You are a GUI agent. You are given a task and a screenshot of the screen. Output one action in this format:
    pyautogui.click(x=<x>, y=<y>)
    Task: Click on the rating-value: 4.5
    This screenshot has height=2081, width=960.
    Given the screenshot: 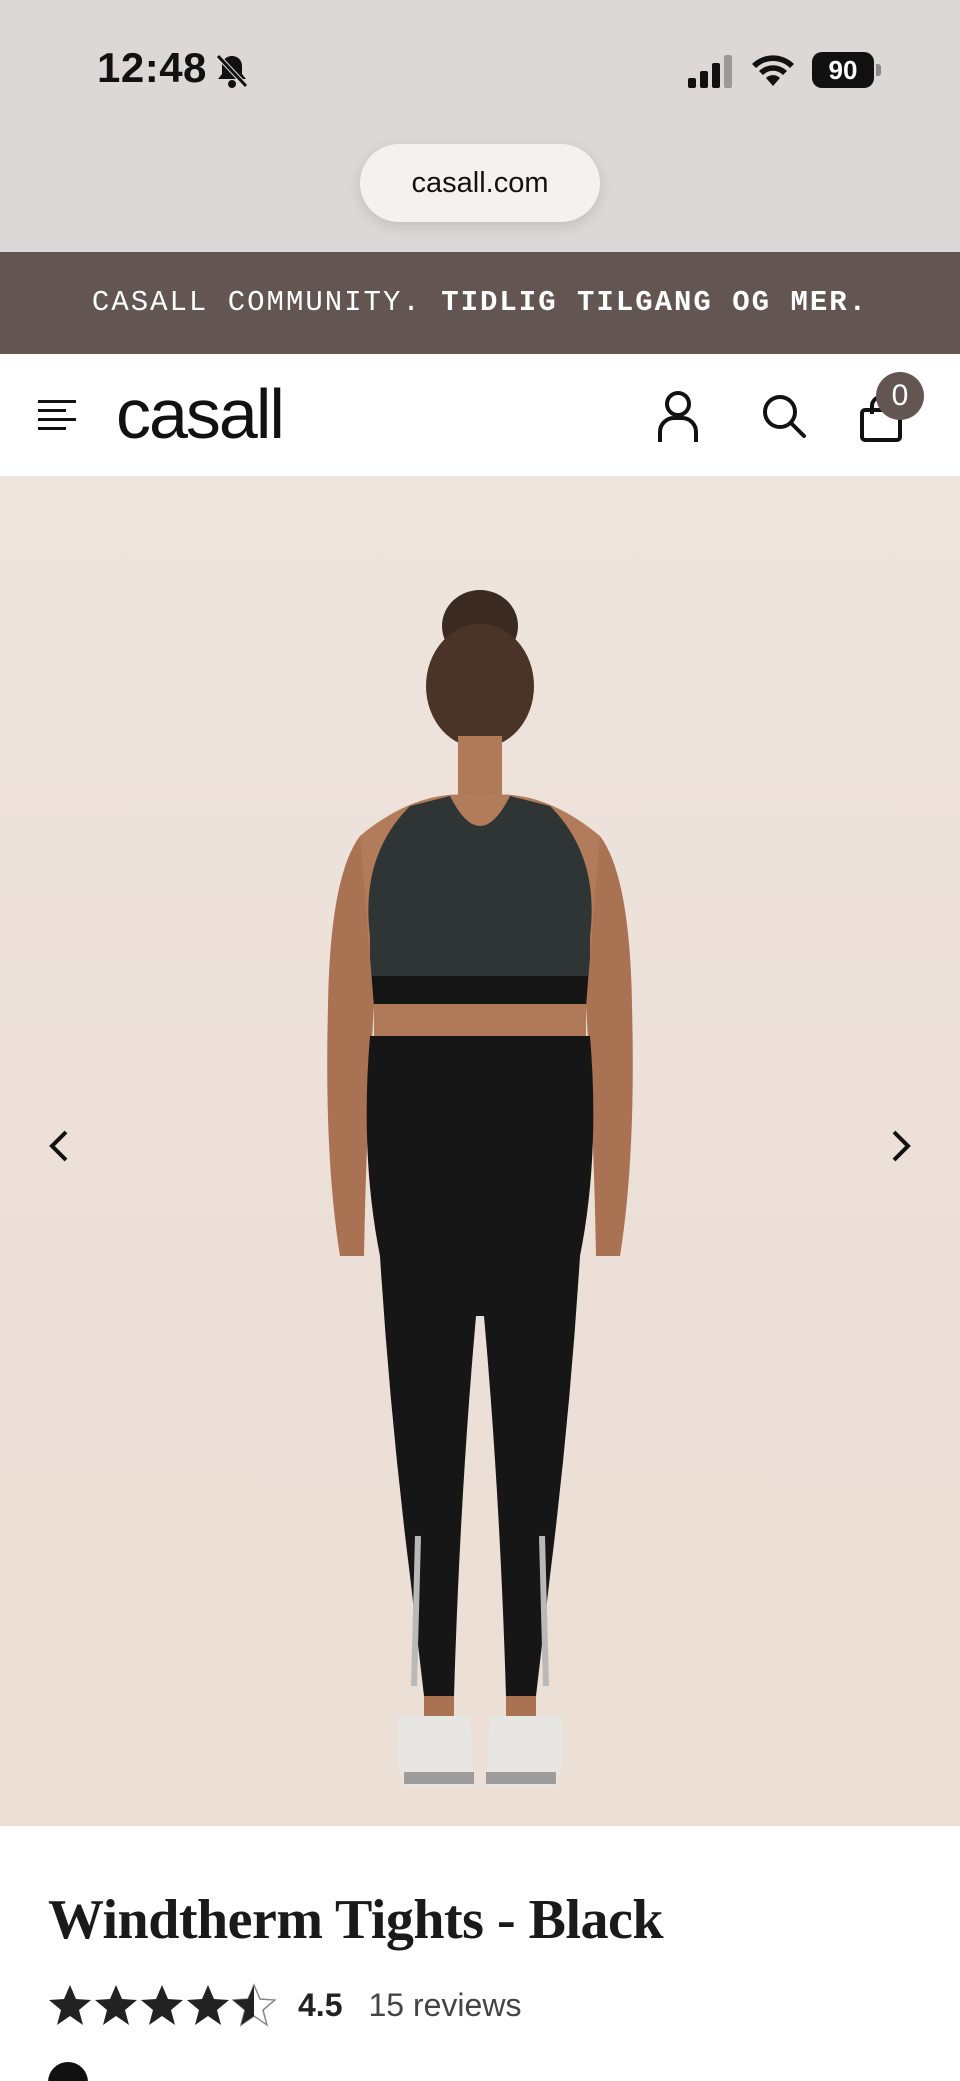 What is the action you would take?
    pyautogui.click(x=320, y=2004)
    